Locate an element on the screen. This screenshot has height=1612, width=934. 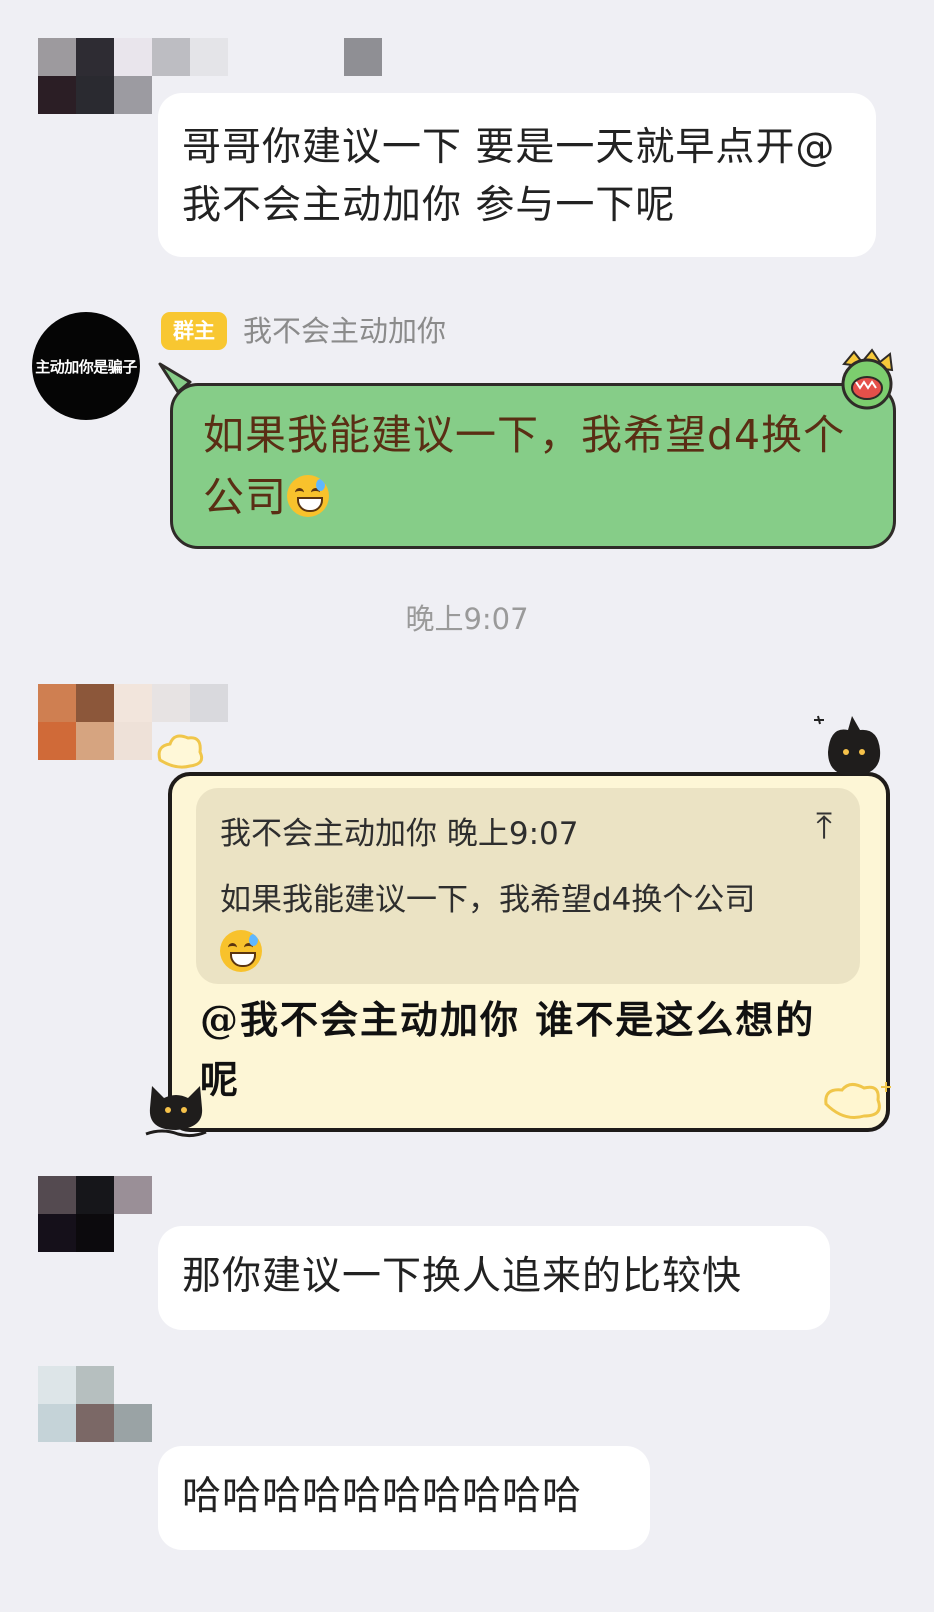
quoted-reply: 我不会主动加你 晚上9:07 ⤒ 如果我能建议一下，我希望d4换个公司 is located at coordinates (528, 886).